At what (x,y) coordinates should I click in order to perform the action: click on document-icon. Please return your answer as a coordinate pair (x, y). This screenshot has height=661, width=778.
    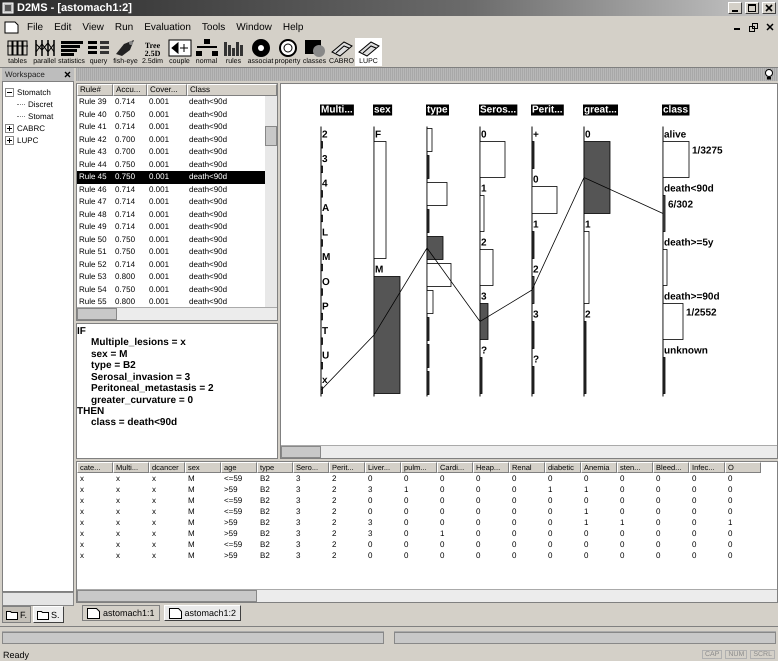
    Looking at the image, I should click on (12, 27).